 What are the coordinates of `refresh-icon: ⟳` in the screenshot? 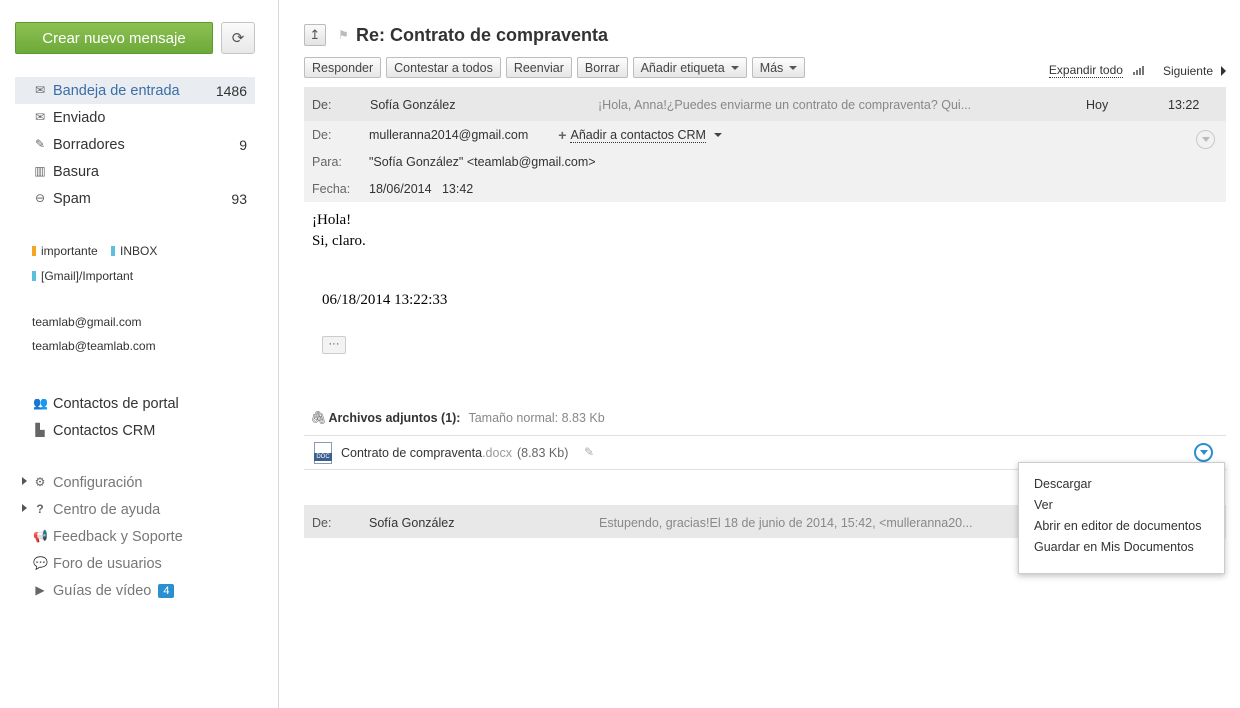 It's located at (238, 38).